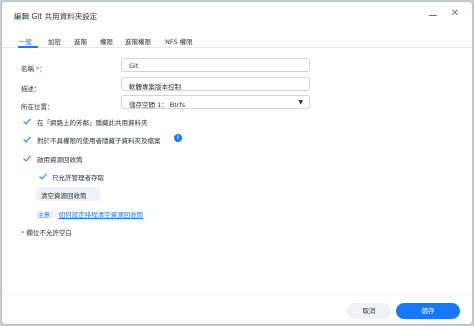  I want to click on admin-only-checkbox, so click(43, 176).